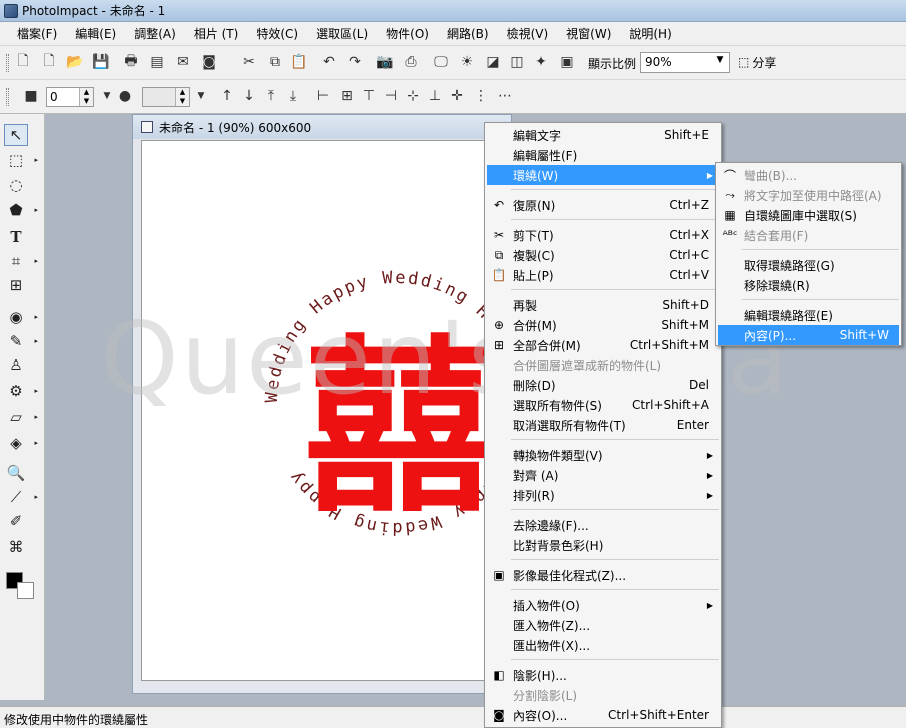  I want to click on path-tool-icon: ⌘, so click(16, 547).